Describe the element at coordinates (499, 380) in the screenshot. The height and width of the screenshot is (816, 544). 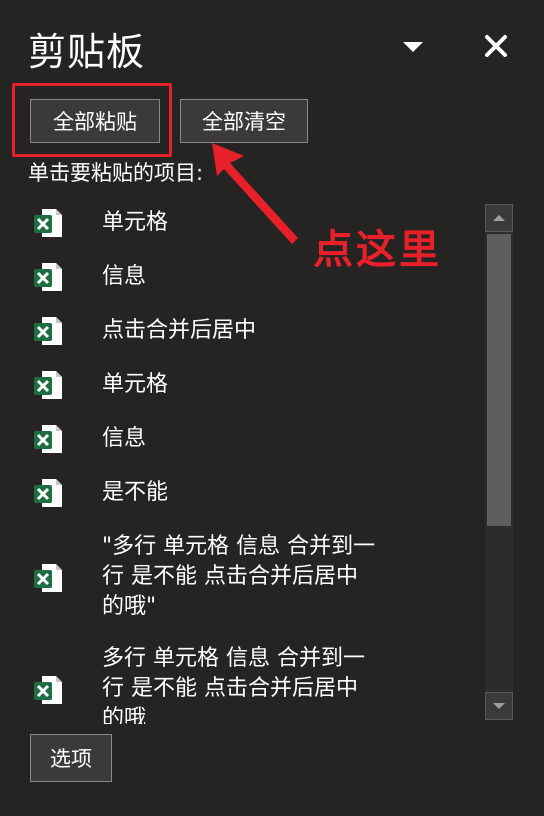
I see `scrollbar-thumb` at that location.